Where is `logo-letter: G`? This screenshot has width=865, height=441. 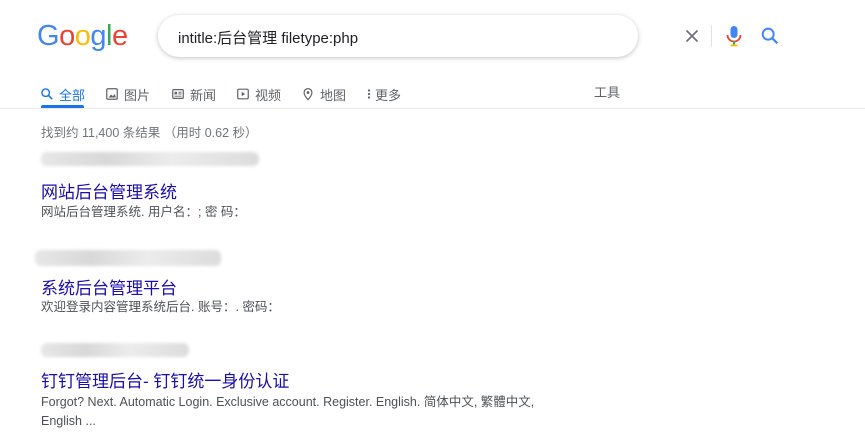 logo-letter: G is located at coordinates (48, 36).